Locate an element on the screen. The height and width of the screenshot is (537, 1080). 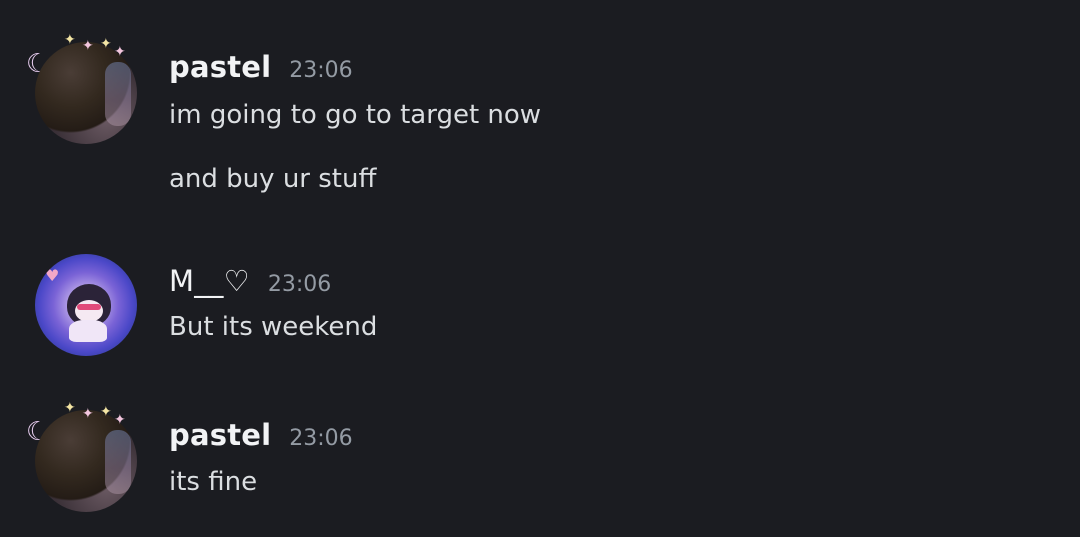
message-text: im going to go to target now is located at coordinates (355, 115).